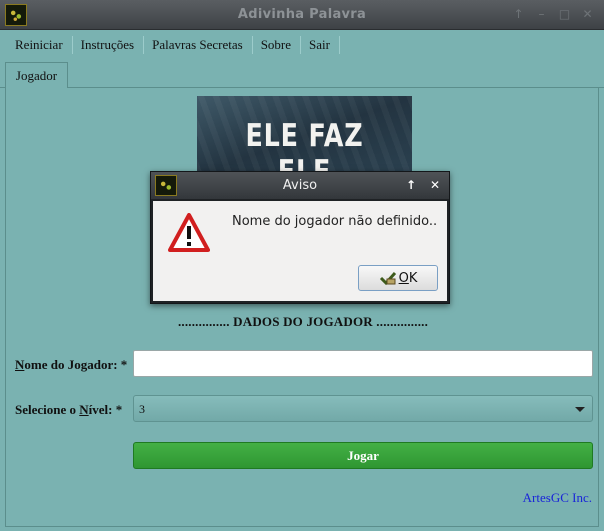  I want to click on minimize-icon: –, so click(541, 14).